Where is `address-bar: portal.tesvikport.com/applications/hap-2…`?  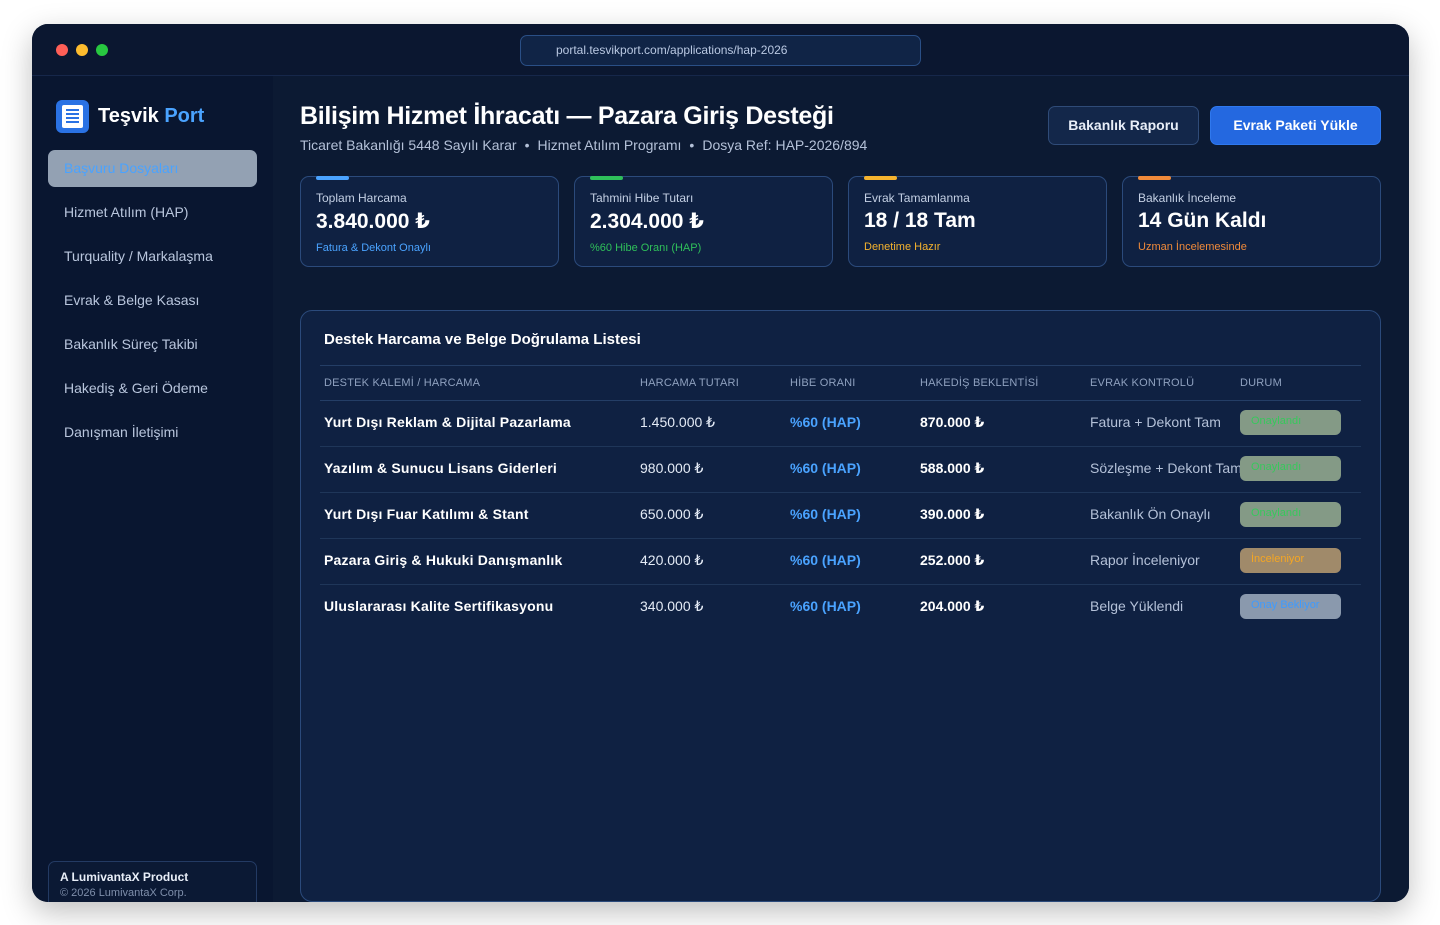 address-bar: portal.tesvikport.com/applications/hap-2… is located at coordinates (720, 50).